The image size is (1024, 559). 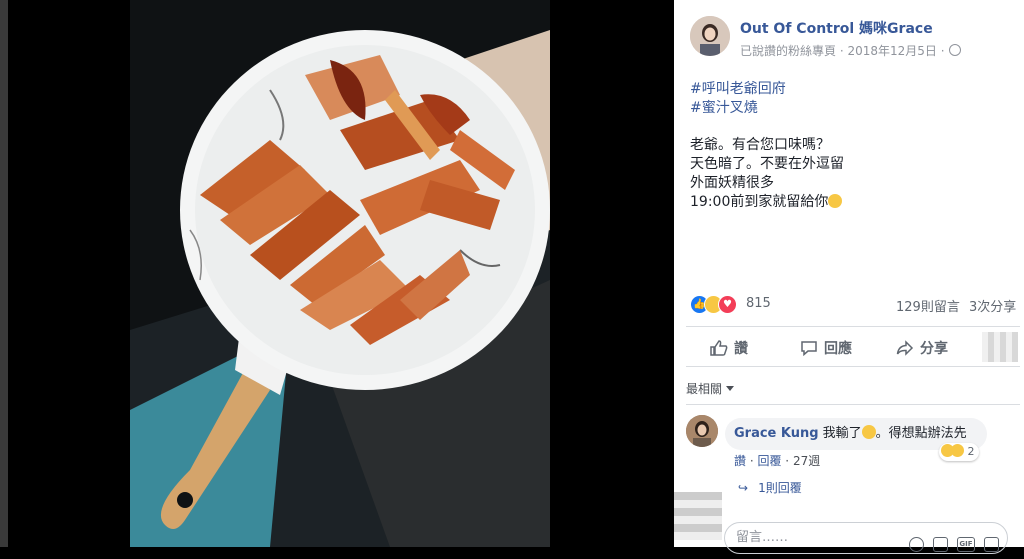 What do you see at coordinates (1000, 347) in the screenshot?
I see `page-avatar-thumbnail` at bounding box center [1000, 347].